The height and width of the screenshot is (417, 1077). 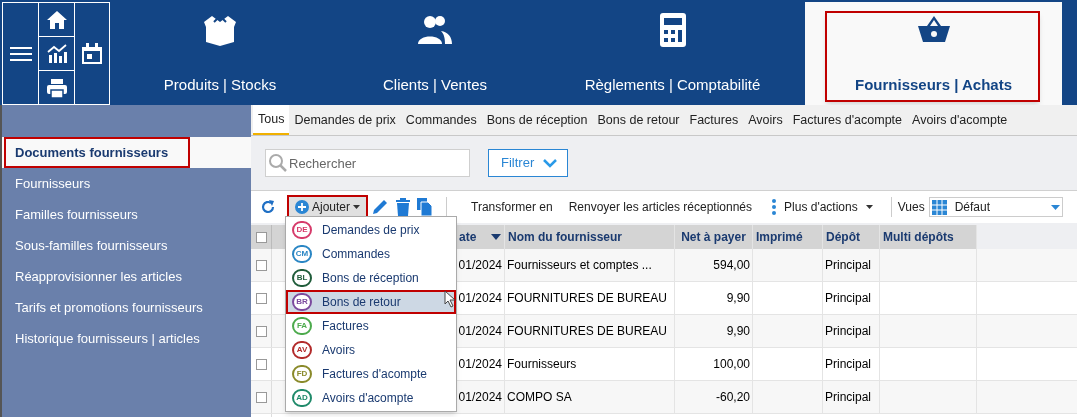 What do you see at coordinates (542, 364) in the screenshot?
I see `table-cell-text: Fournisseurs` at bounding box center [542, 364].